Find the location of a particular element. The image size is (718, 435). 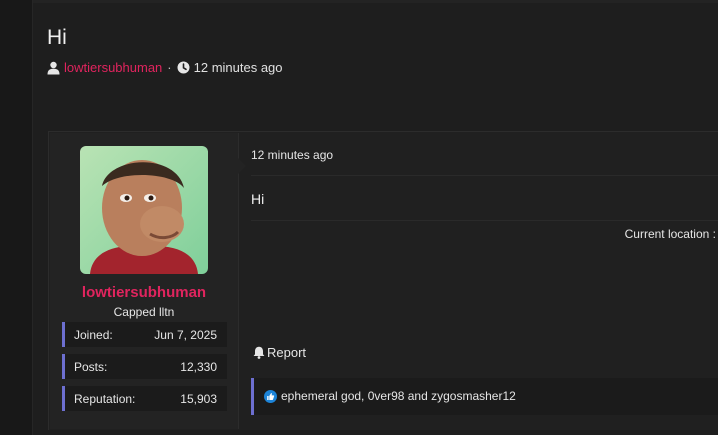

stat-reputation: Reputation: 15,903 is located at coordinates (144, 398).